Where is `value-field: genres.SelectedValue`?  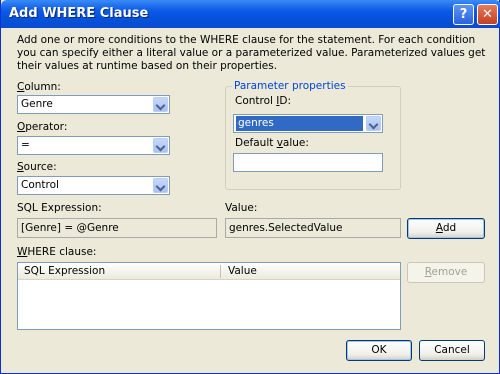 value-field: genres.SelectedValue is located at coordinates (313, 228).